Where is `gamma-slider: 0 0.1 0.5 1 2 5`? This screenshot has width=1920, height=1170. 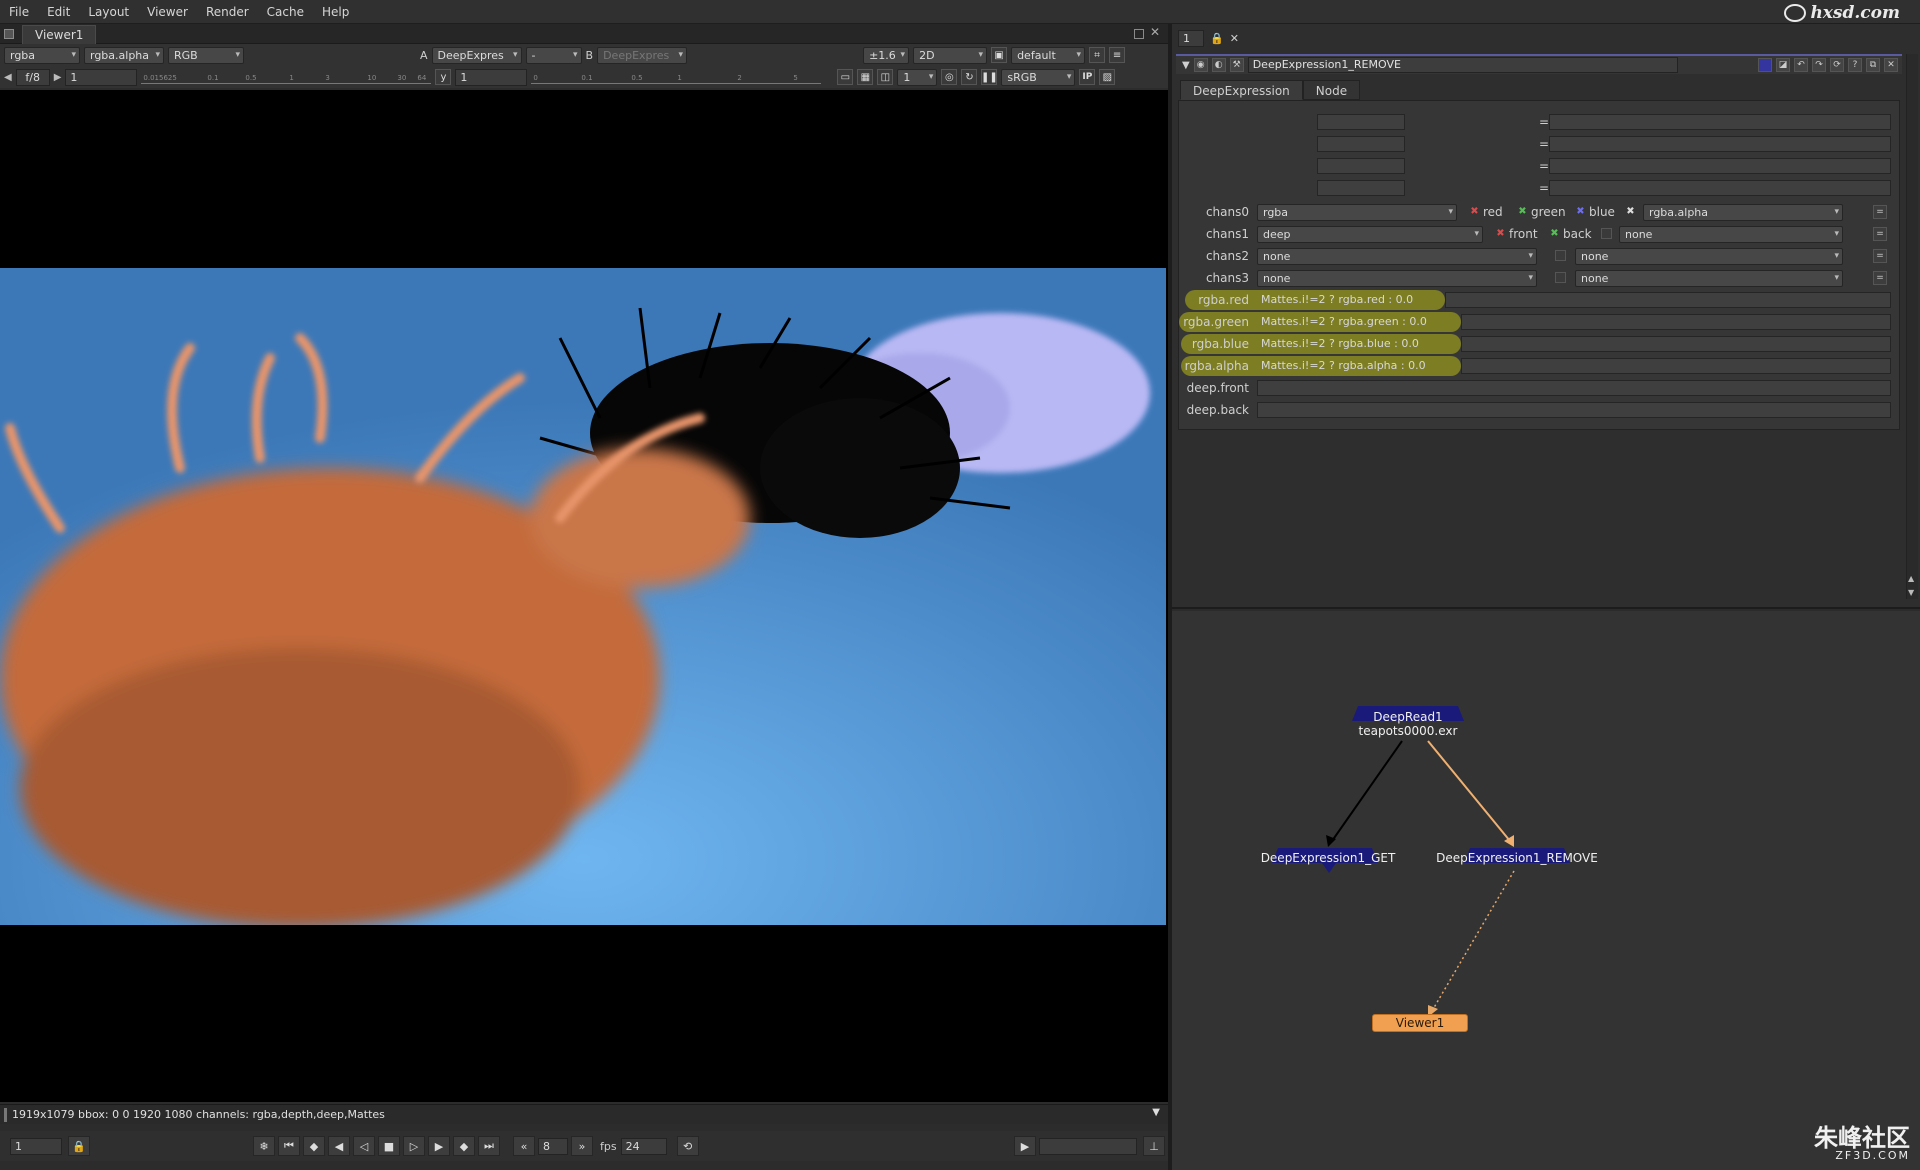
gamma-slider: 0 0.1 0.5 1 2 5 is located at coordinates (676, 77).